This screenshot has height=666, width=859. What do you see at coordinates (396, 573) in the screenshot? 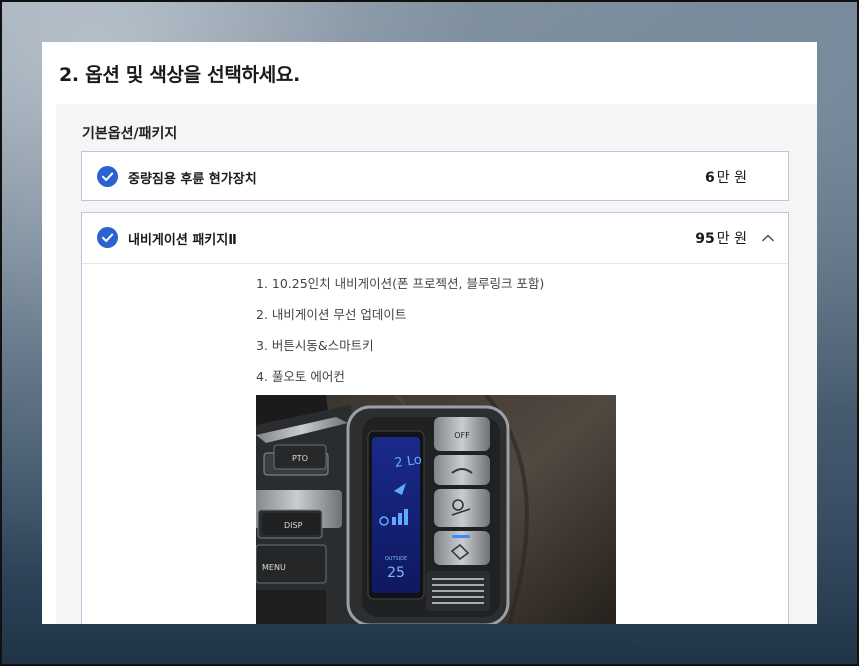
I see `lcd-outside-temp: 25` at bounding box center [396, 573].